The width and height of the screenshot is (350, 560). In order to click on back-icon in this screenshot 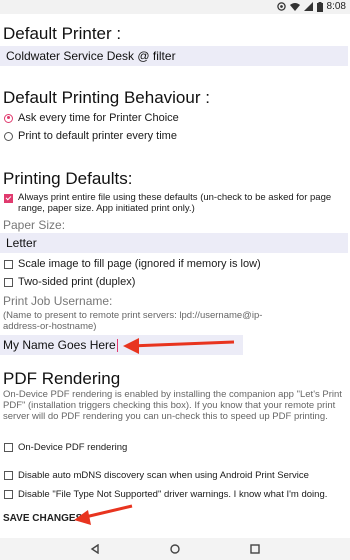, I will do `click(95, 549)`.